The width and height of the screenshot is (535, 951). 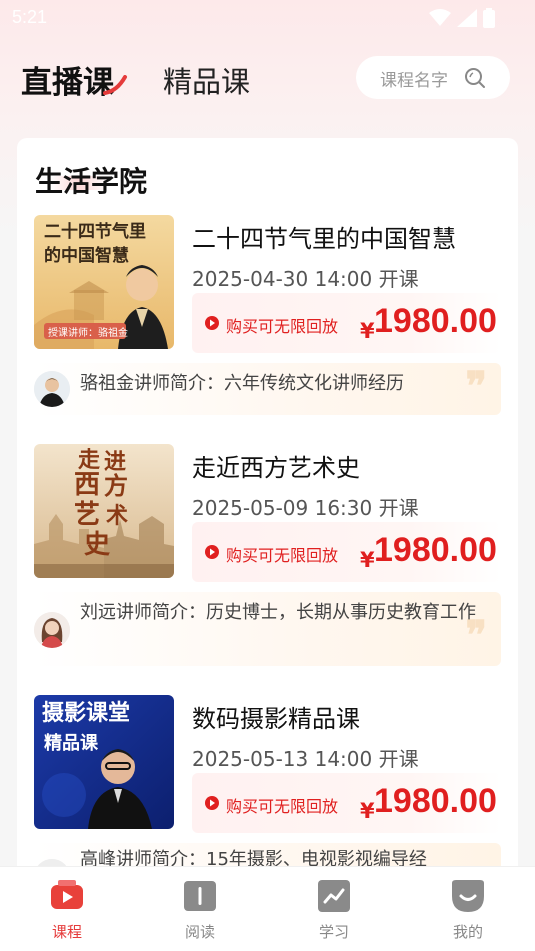 What do you see at coordinates (86, 713) in the screenshot?
I see `thumbnail-title-line1: 摄影课堂` at bounding box center [86, 713].